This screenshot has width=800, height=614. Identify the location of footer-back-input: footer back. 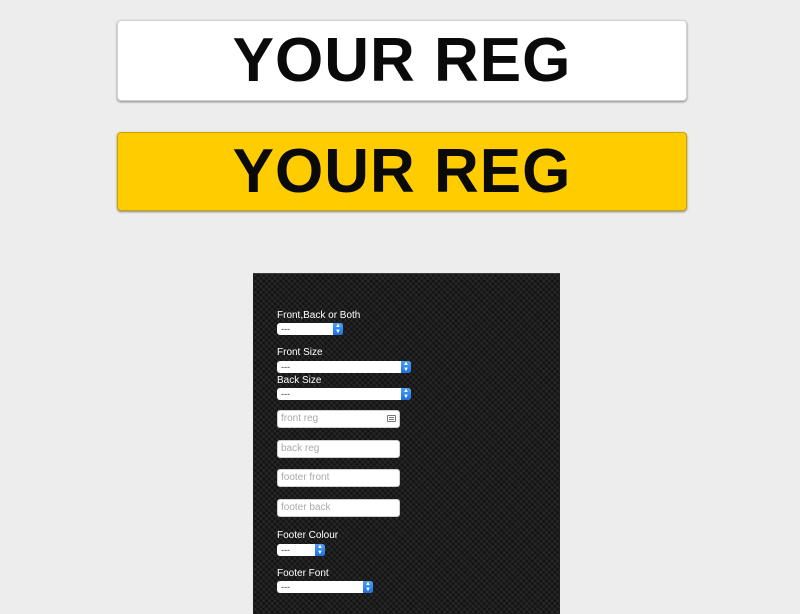
(338, 508).